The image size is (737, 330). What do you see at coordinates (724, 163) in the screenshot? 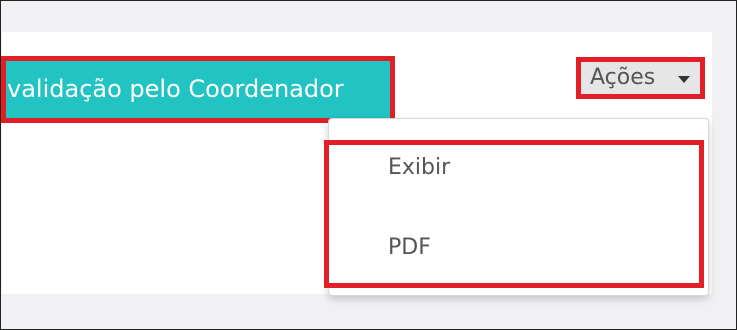
I see `right-gutter` at bounding box center [724, 163].